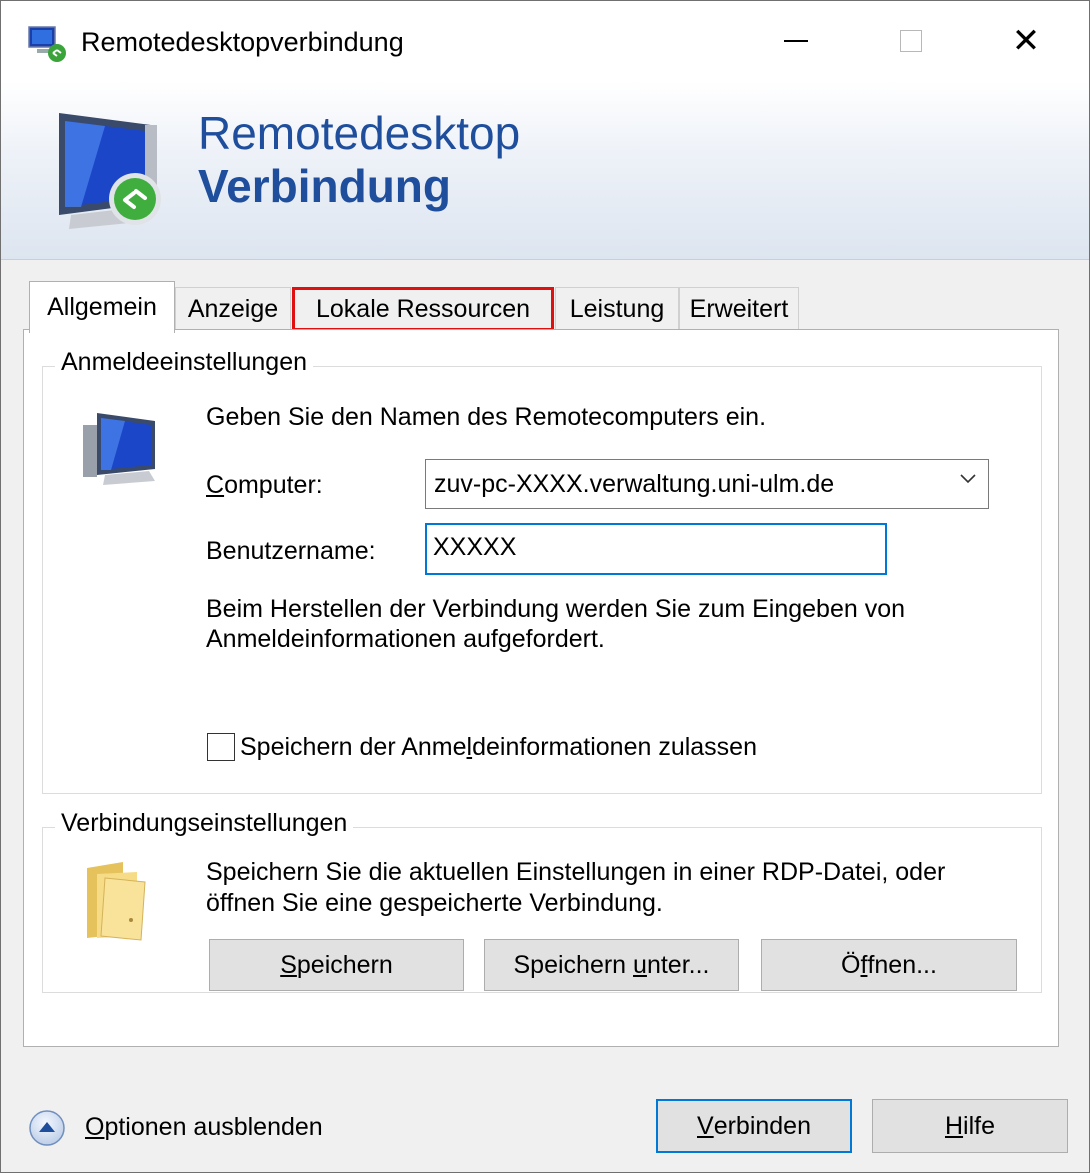  What do you see at coordinates (434, 903) in the screenshot?
I see `connection-text-line2: öffnen Sie eine gespeicherte Verbindung.` at bounding box center [434, 903].